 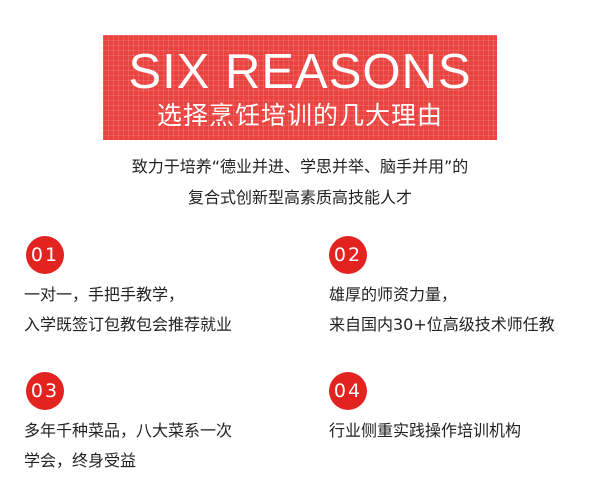 What do you see at coordinates (464, 406) in the screenshot?
I see `reason-item-4: 04 行业侧重实践操作培训机构` at bounding box center [464, 406].